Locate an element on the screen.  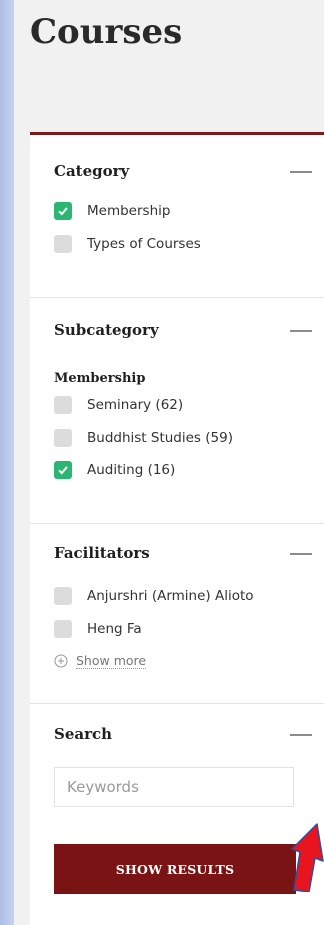
option-label: Seminary (62) is located at coordinates (135, 405).